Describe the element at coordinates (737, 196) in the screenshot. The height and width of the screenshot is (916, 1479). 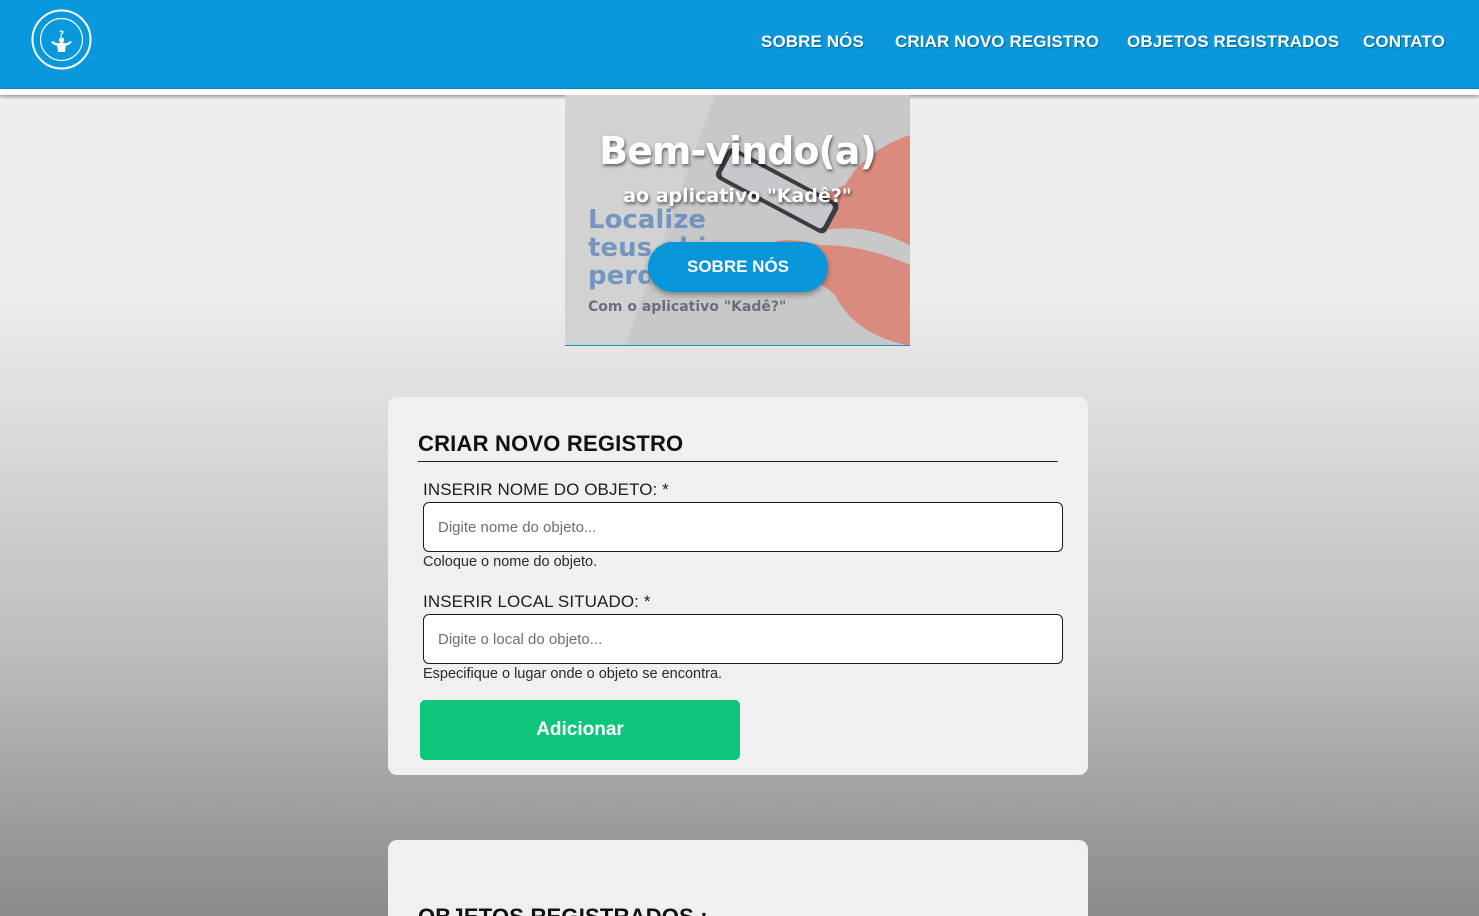
I see `hero-subtitle: ao aplicativo "Kadê?"` at that location.